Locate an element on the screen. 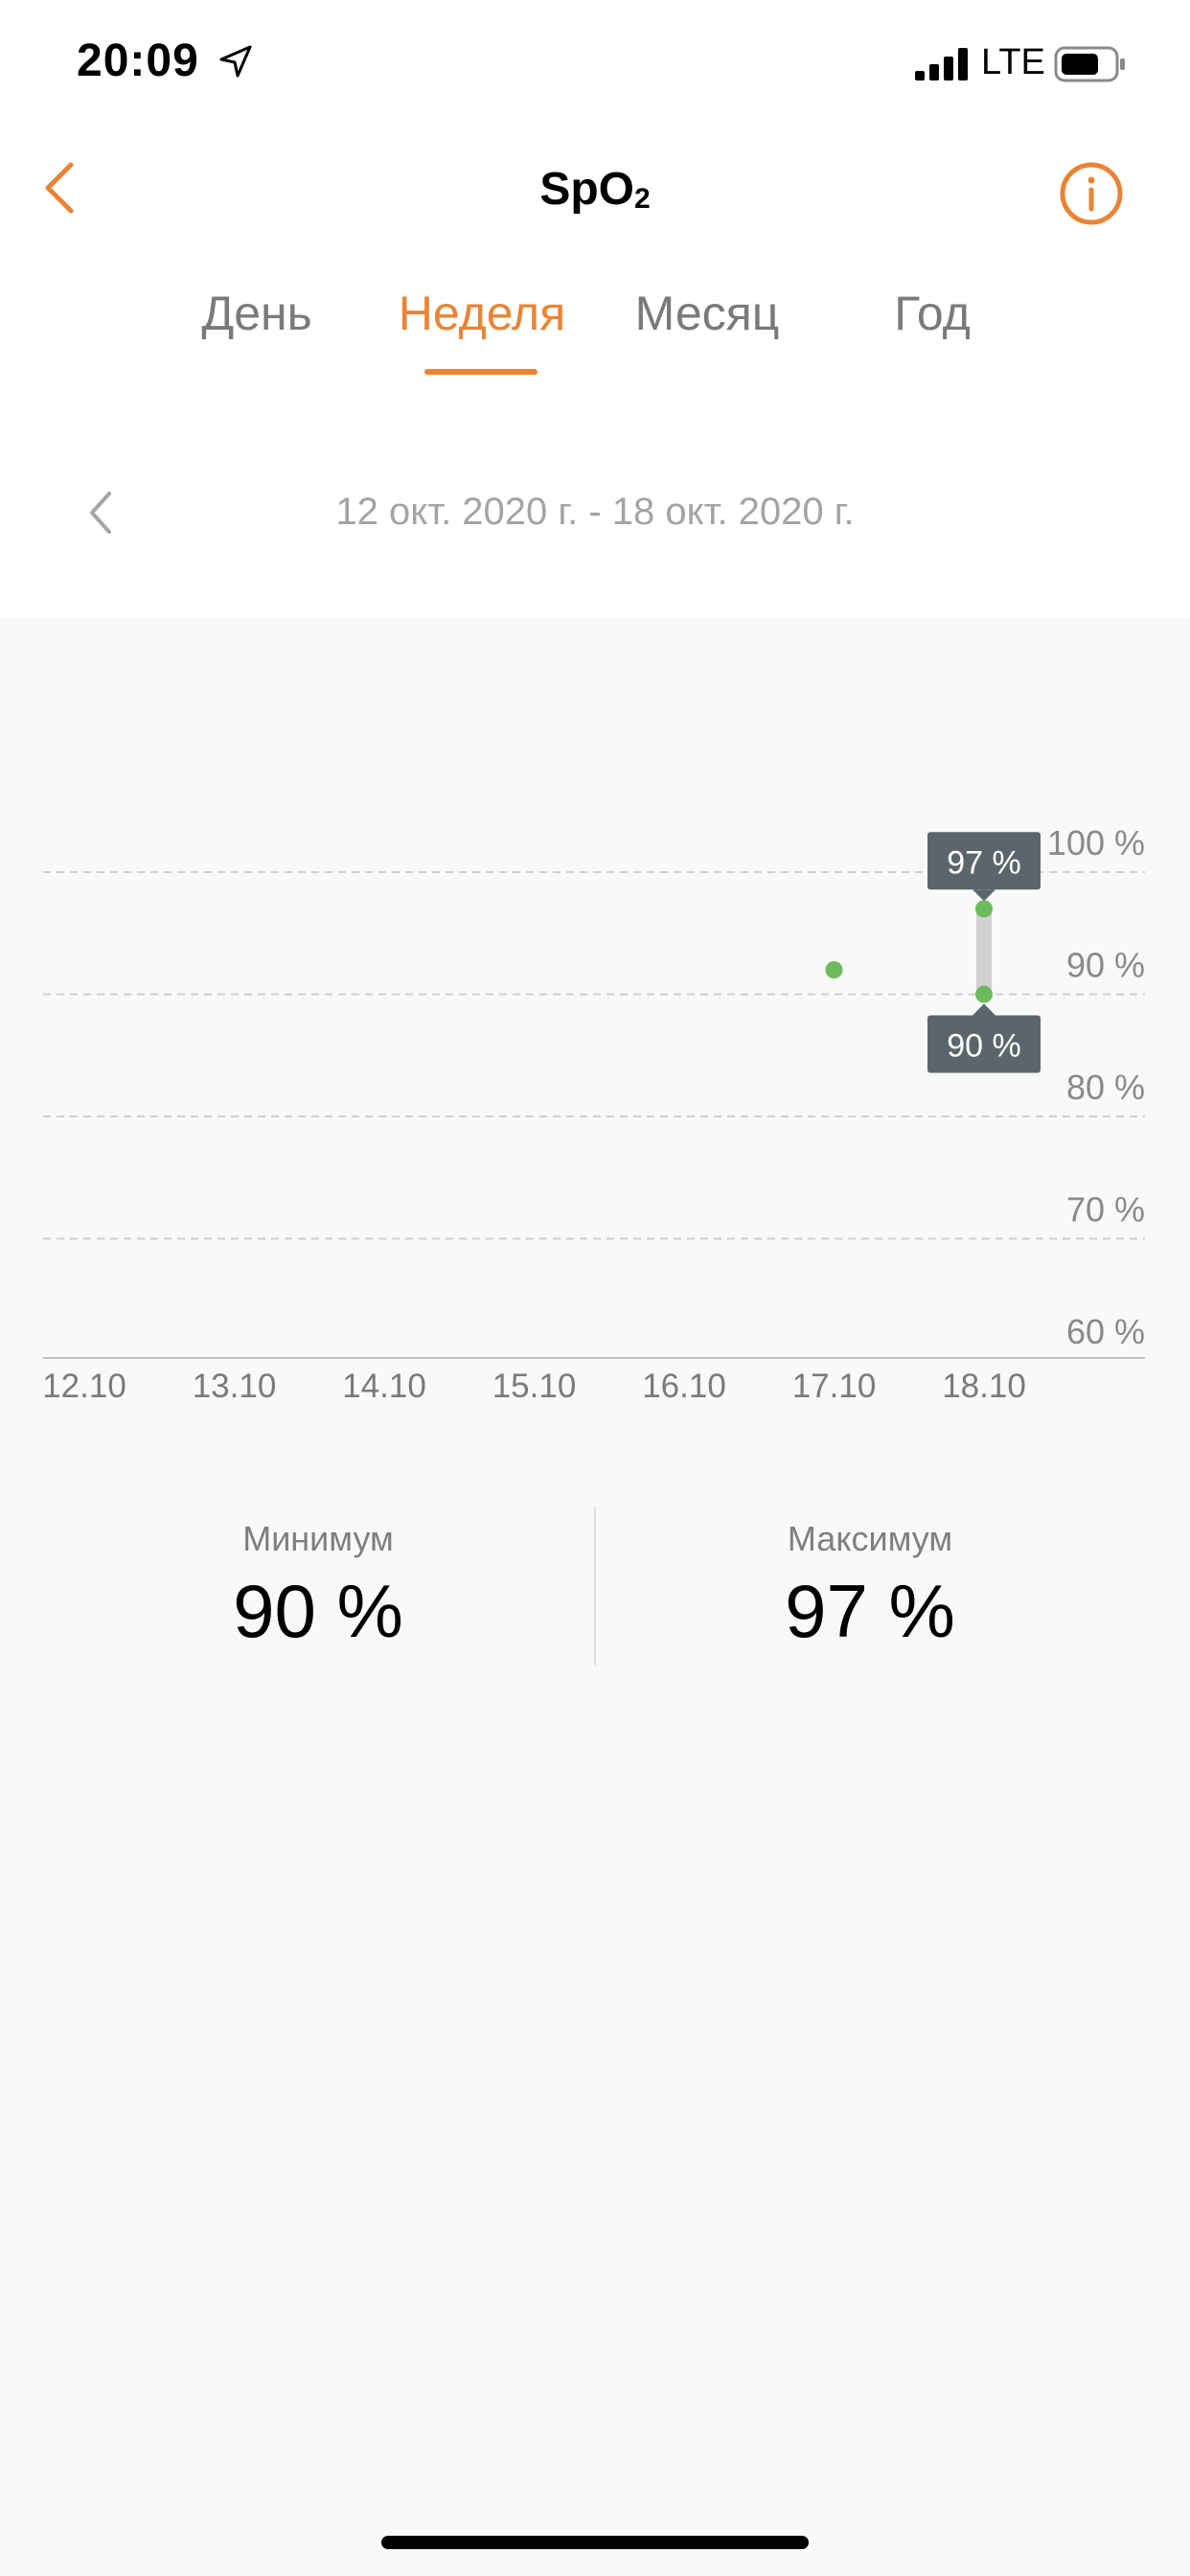  y-tick-label: 90 % is located at coordinates (1105, 965).